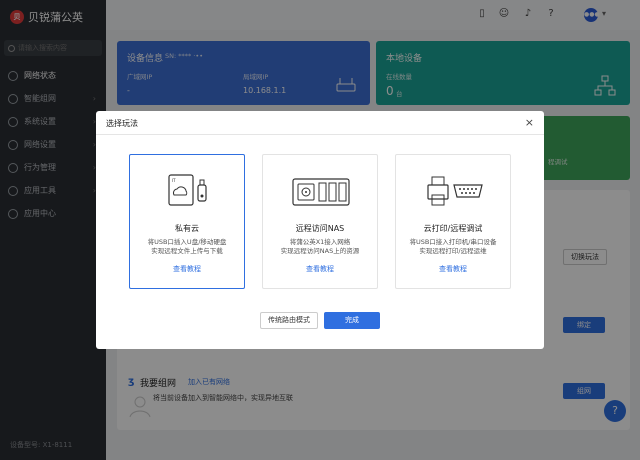  I want to click on printer-serial-icon, so click(455, 191).